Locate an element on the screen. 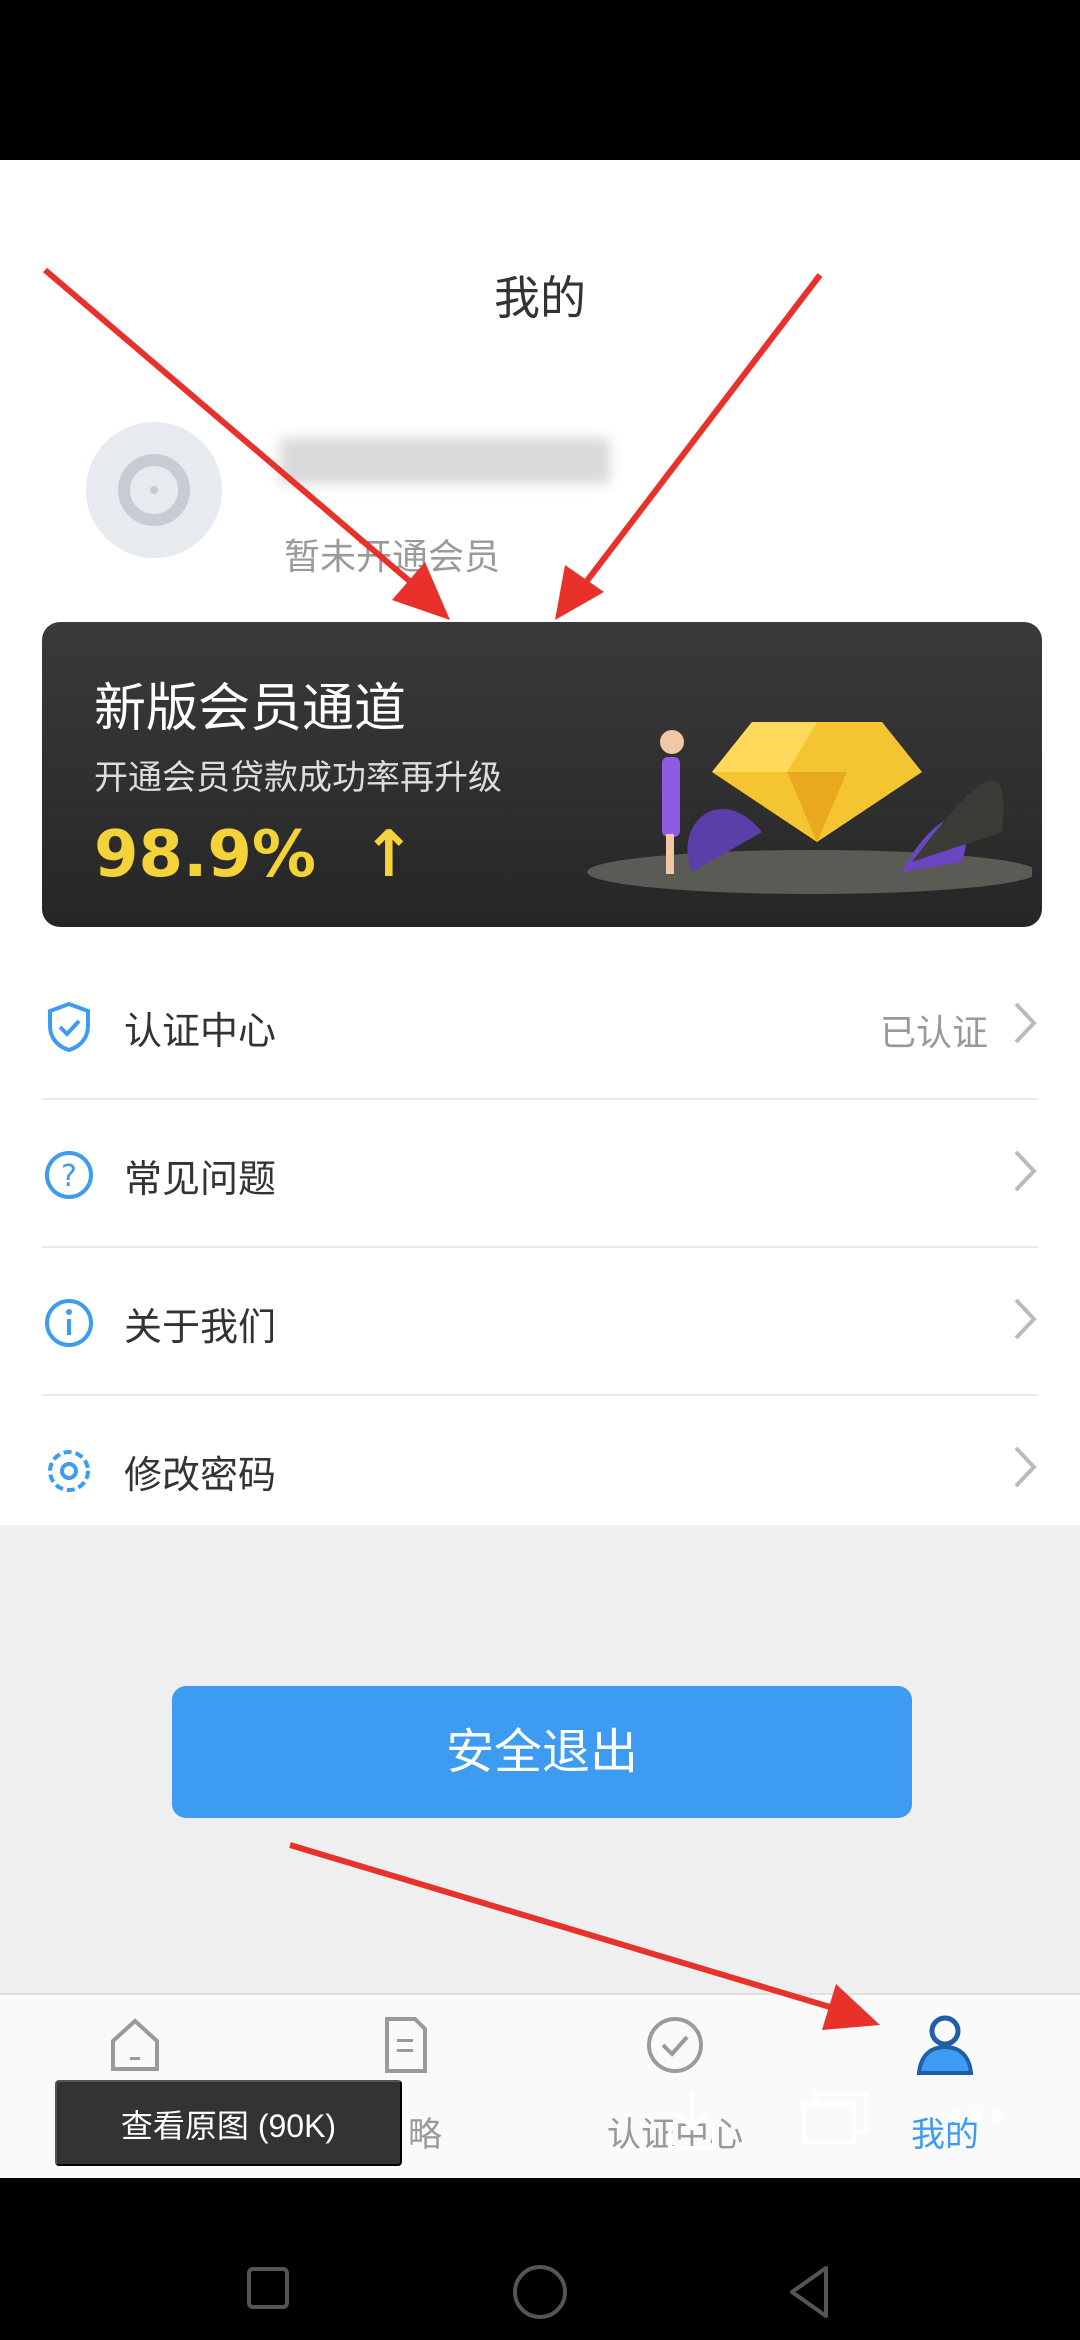  back-icon is located at coordinates (808, 2292).